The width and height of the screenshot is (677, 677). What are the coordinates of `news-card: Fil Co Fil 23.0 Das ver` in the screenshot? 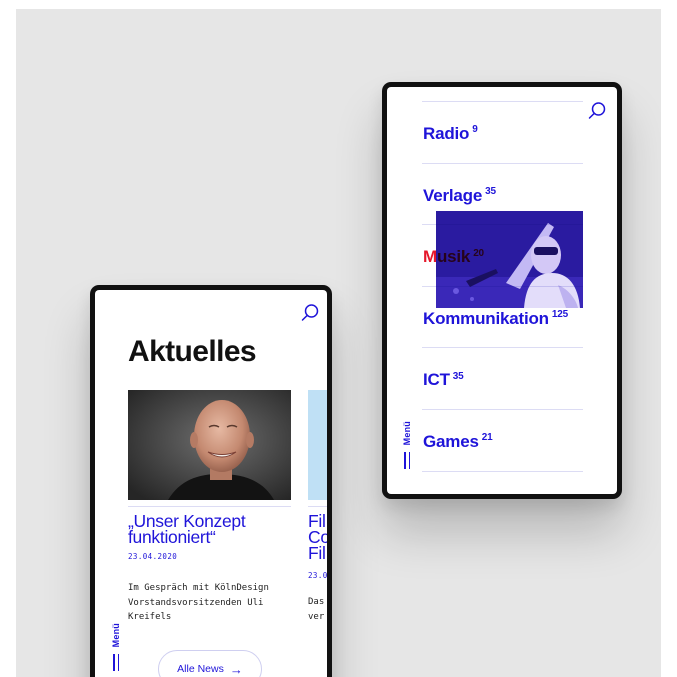 It's located at (317, 507).